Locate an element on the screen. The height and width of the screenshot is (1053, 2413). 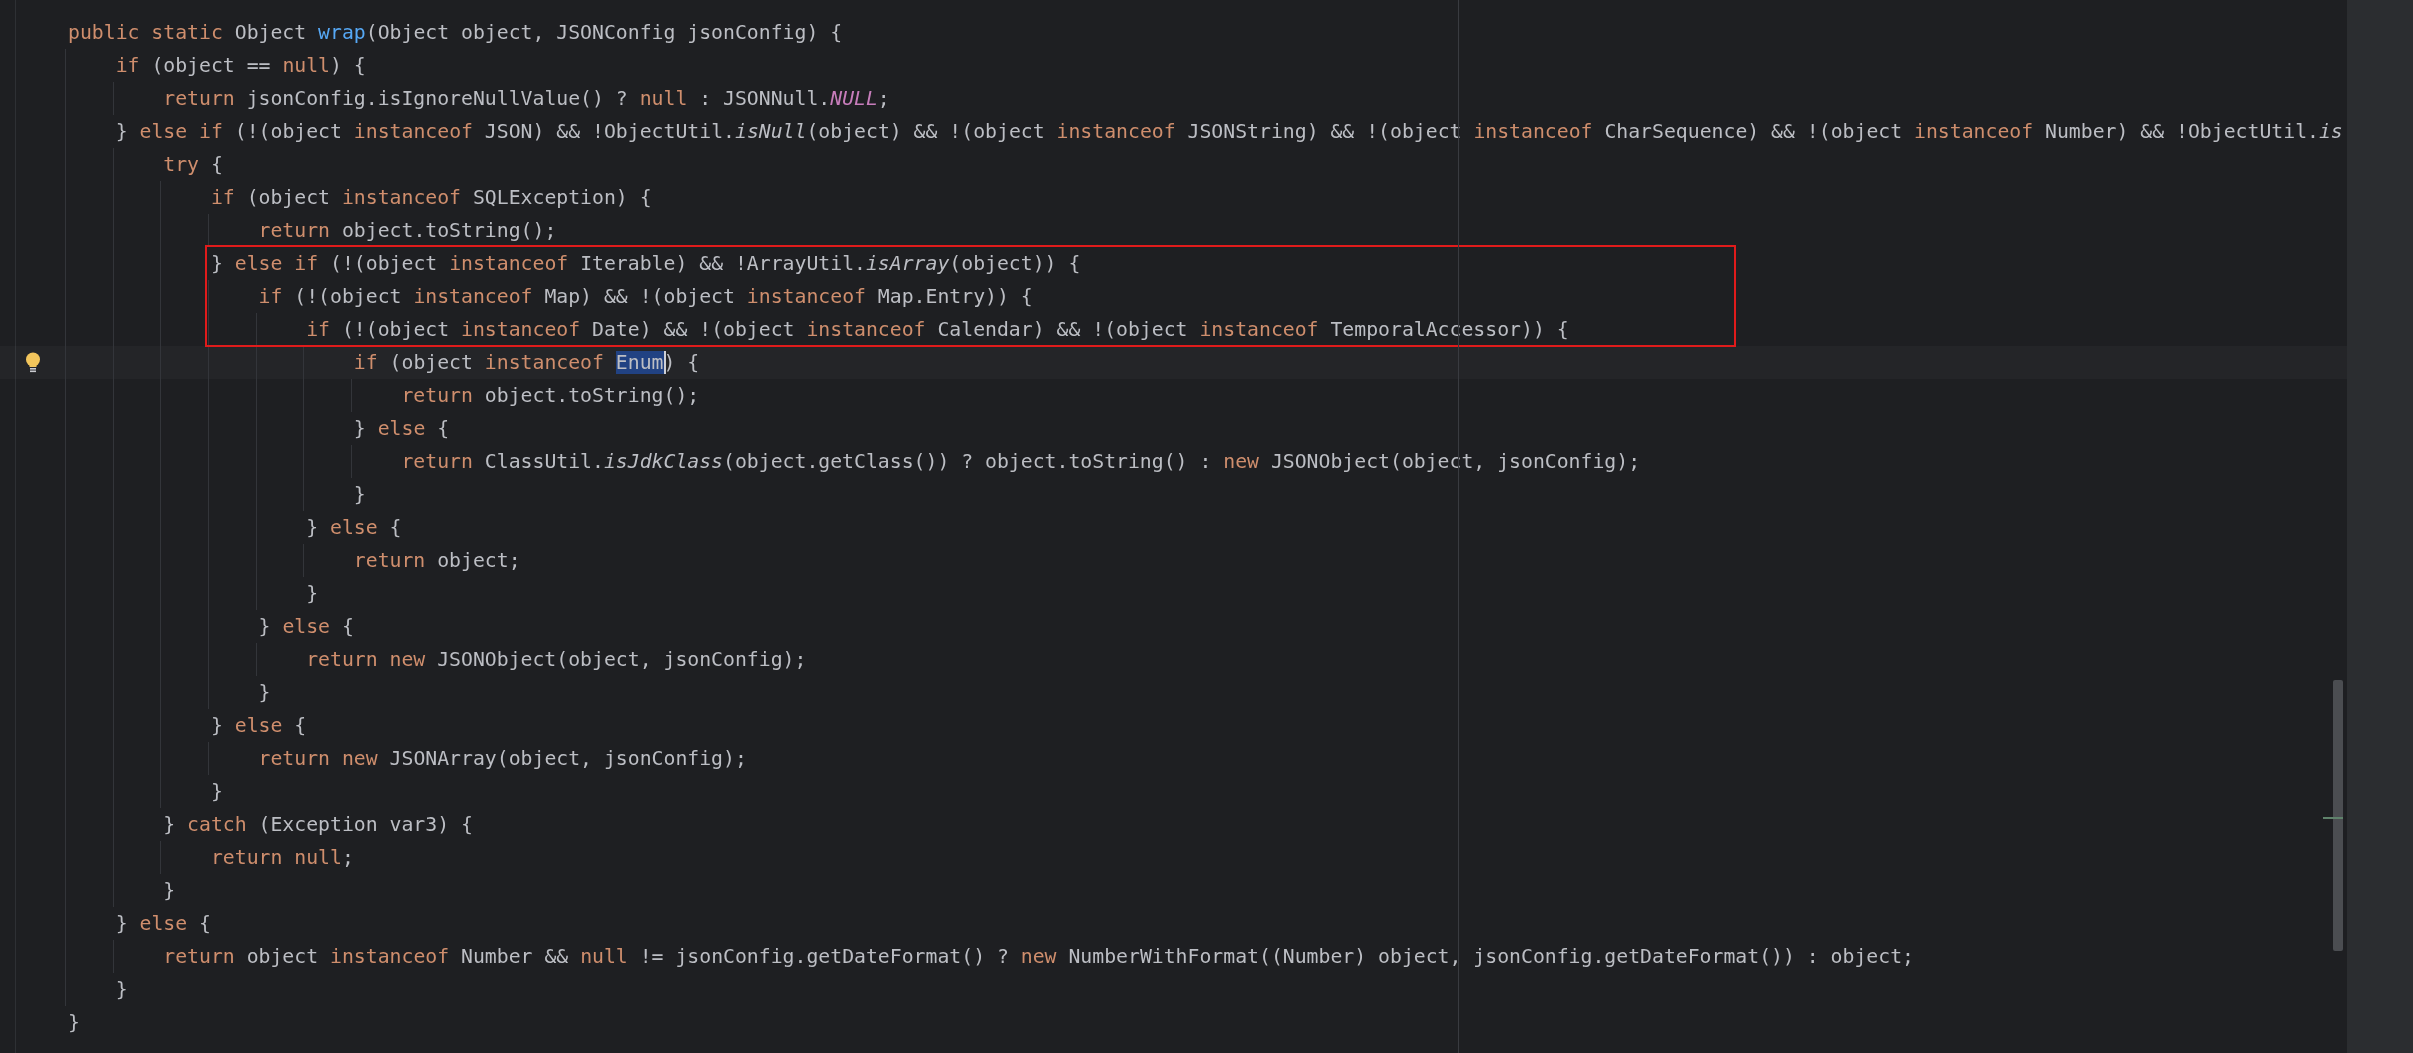
scrollbar-thumb is located at coordinates (2338, 815).